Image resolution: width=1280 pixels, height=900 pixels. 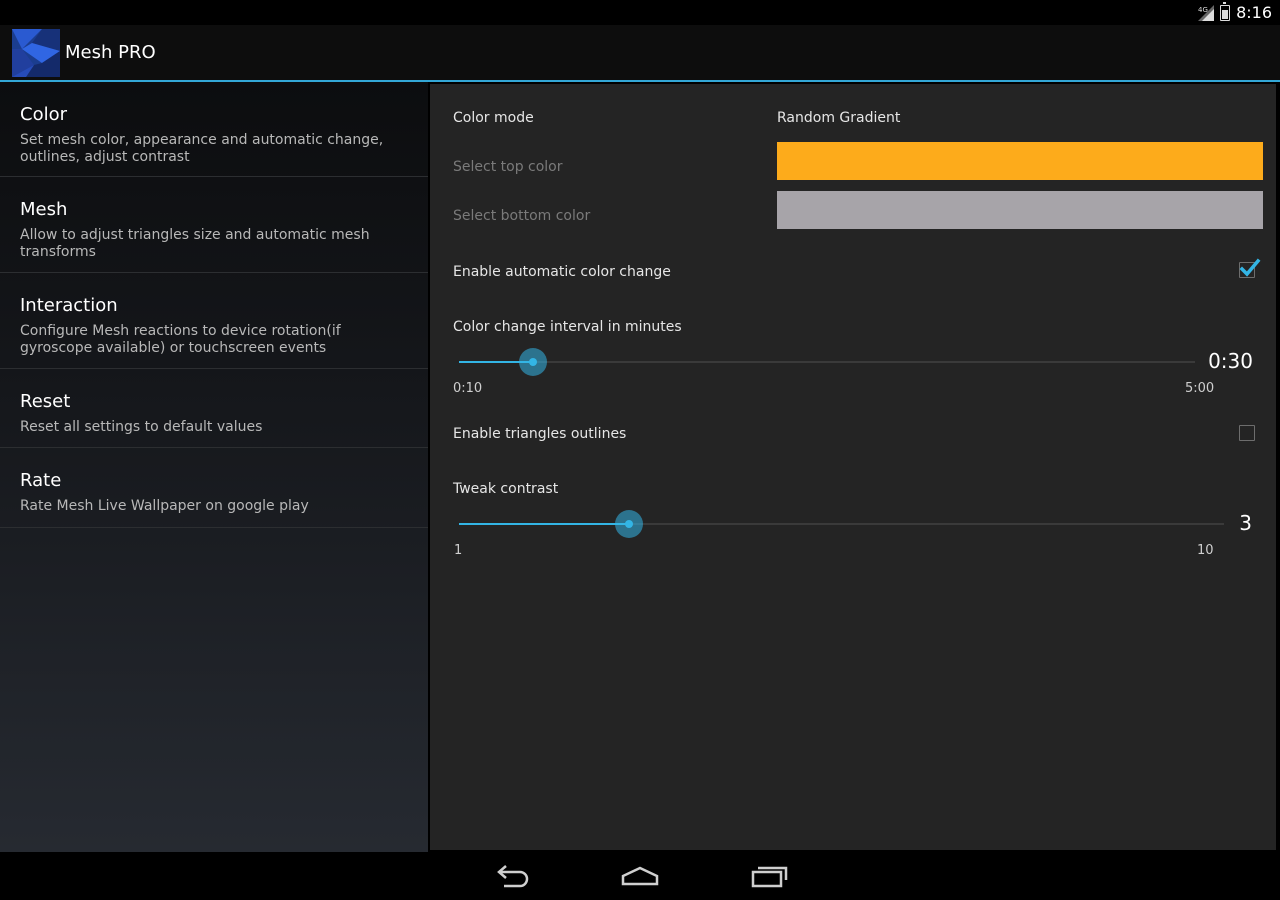 What do you see at coordinates (458, 550) in the screenshot?
I see `contrast-min: 1` at bounding box center [458, 550].